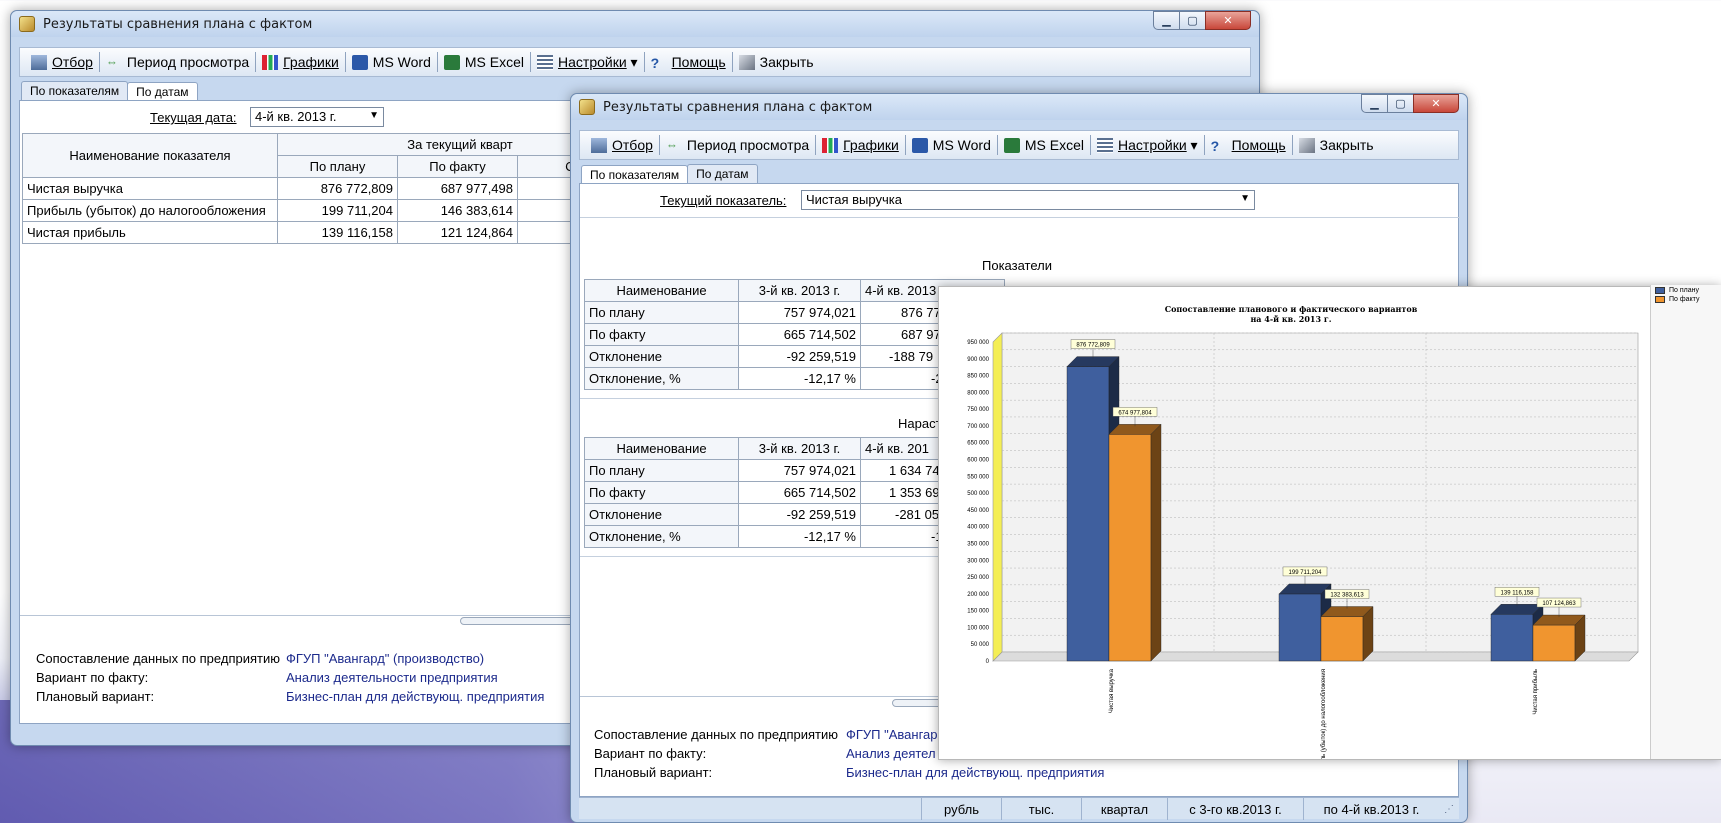 This screenshot has height=823, width=1721. What do you see at coordinates (1559, 604) in the screenshot?
I see `data-label: 107 124,863` at bounding box center [1559, 604].